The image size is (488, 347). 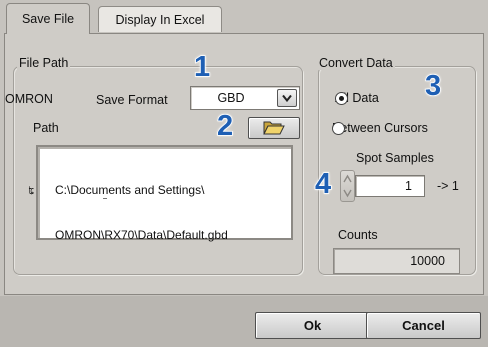 I want to click on callout-3: 3, so click(x=433, y=86).